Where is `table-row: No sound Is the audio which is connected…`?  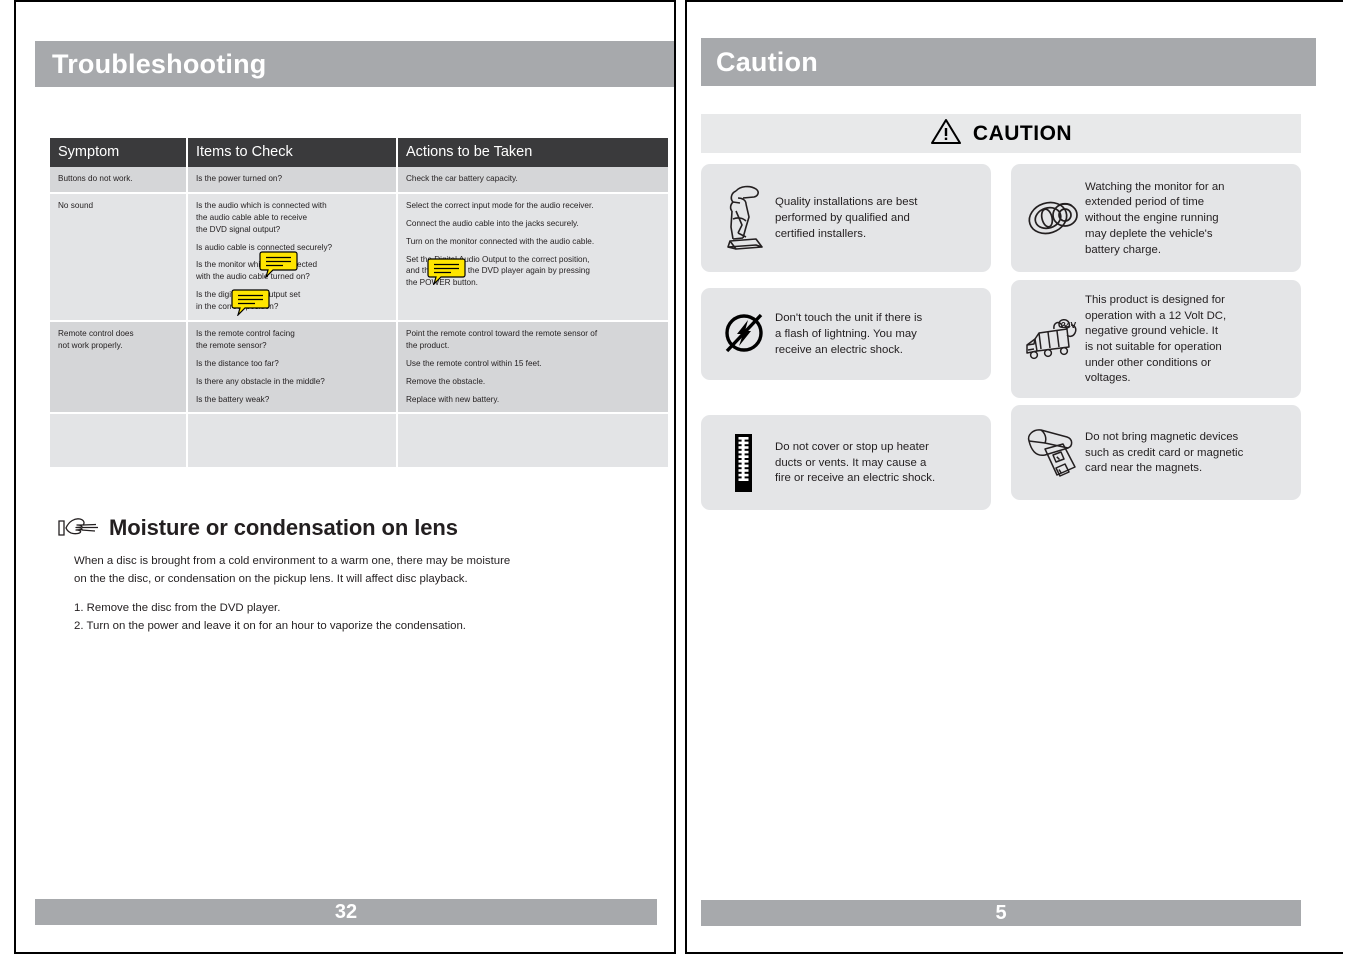
table-row: No sound Is the audio which is connected… is located at coordinates (359, 257).